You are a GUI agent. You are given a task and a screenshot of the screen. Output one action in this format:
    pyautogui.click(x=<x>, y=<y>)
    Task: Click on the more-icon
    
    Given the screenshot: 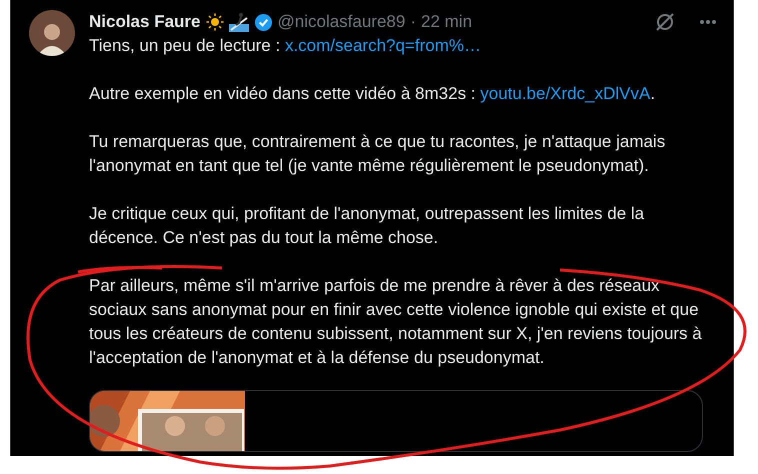 What is the action you would take?
    pyautogui.click(x=708, y=22)
    